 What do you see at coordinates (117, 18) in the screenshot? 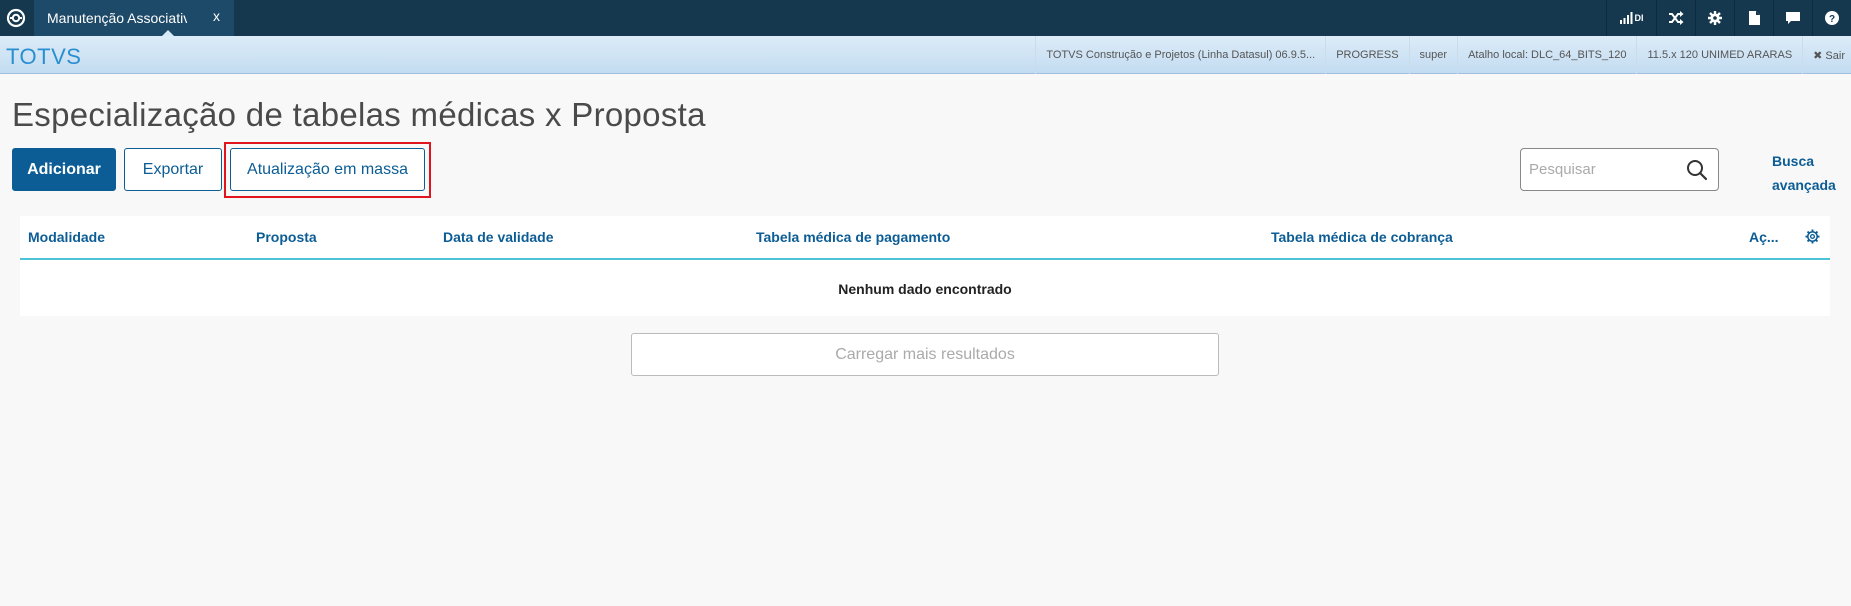
I see `tab-label: Manutenção Associativ` at bounding box center [117, 18].